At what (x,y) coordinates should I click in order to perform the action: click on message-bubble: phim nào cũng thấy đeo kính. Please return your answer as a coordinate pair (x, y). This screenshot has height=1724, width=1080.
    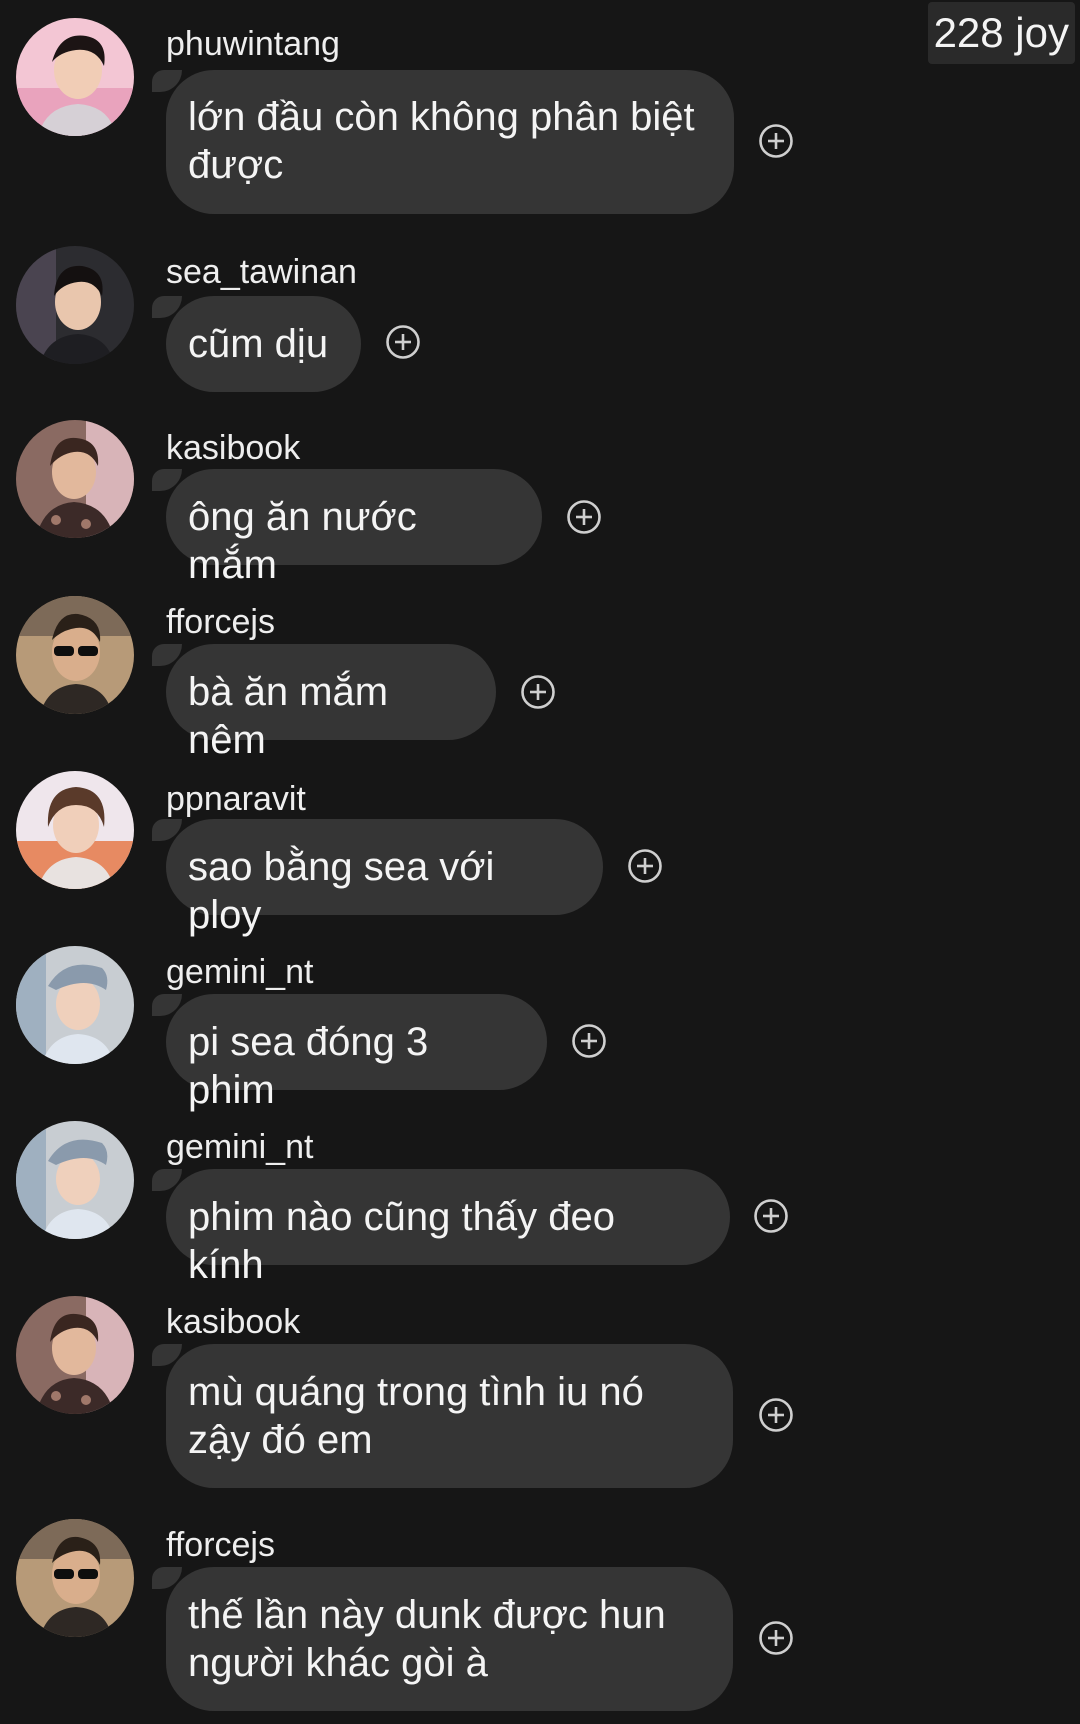
    Looking at the image, I should click on (441, 1228).